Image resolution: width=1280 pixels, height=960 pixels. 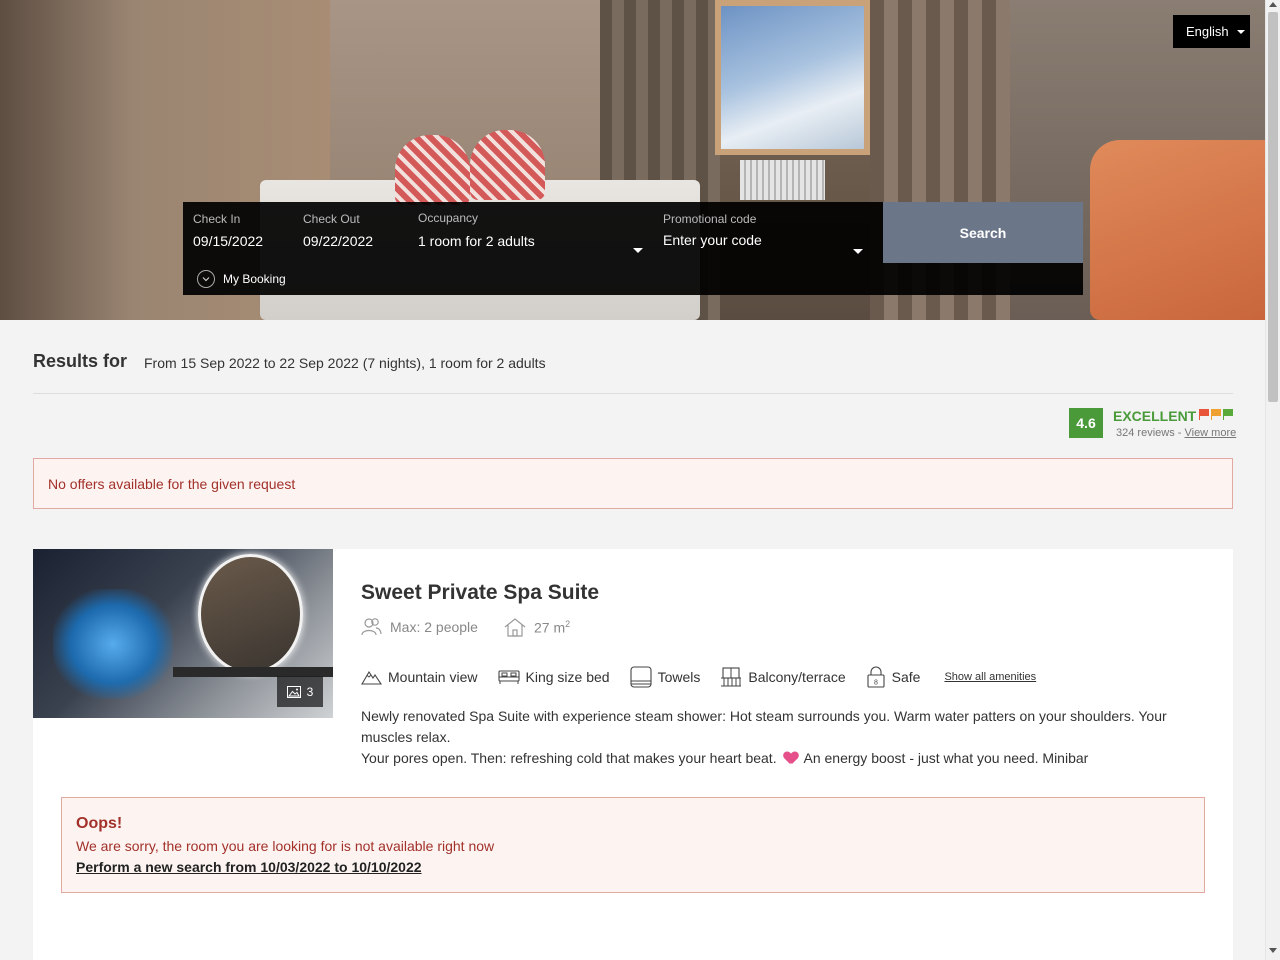 What do you see at coordinates (791, 758) in the screenshot?
I see `heart-icon` at bounding box center [791, 758].